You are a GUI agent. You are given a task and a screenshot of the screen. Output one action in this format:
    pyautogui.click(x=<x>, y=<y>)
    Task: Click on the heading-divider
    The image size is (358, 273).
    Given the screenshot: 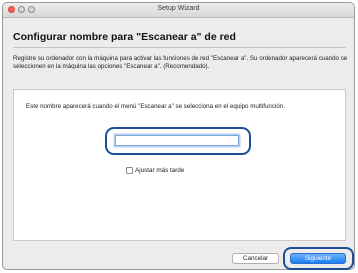 What is the action you would take?
    pyautogui.click(x=179, y=47)
    